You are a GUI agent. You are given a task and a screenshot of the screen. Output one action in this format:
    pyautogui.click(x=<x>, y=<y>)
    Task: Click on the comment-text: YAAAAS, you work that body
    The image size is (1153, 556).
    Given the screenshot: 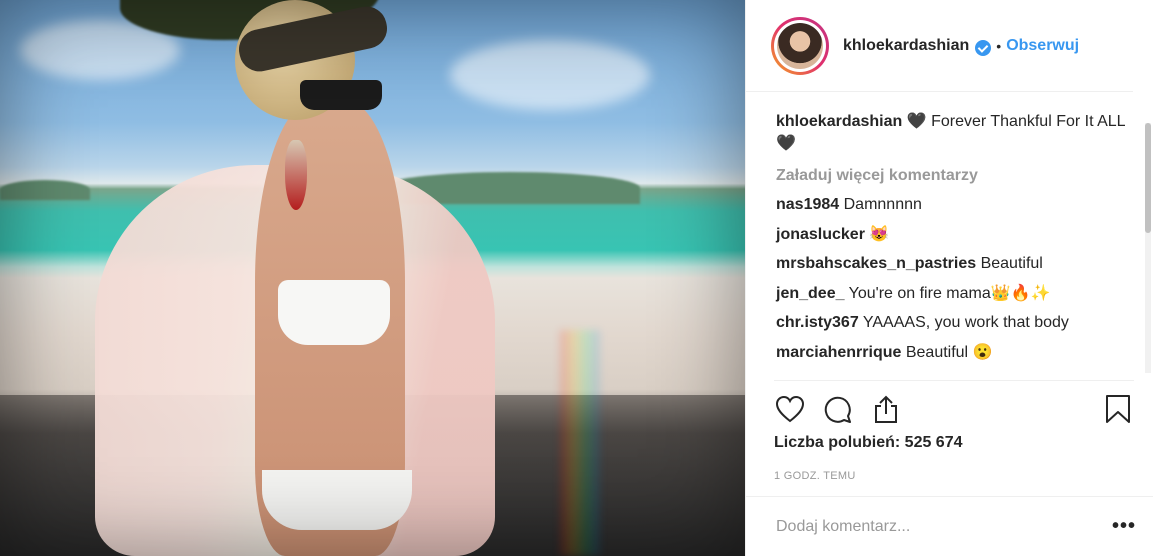 What is the action you would take?
    pyautogui.click(x=965, y=322)
    